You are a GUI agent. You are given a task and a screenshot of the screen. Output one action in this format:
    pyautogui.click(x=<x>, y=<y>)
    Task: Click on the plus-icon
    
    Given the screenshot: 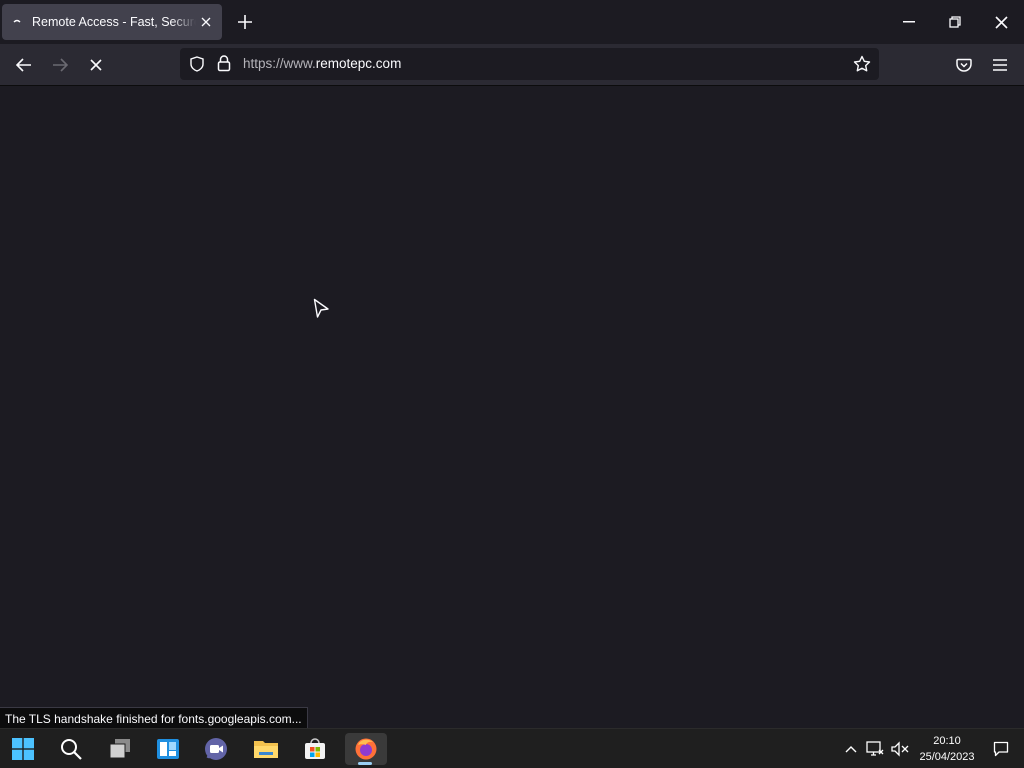 What is the action you would take?
    pyautogui.click(x=245, y=22)
    